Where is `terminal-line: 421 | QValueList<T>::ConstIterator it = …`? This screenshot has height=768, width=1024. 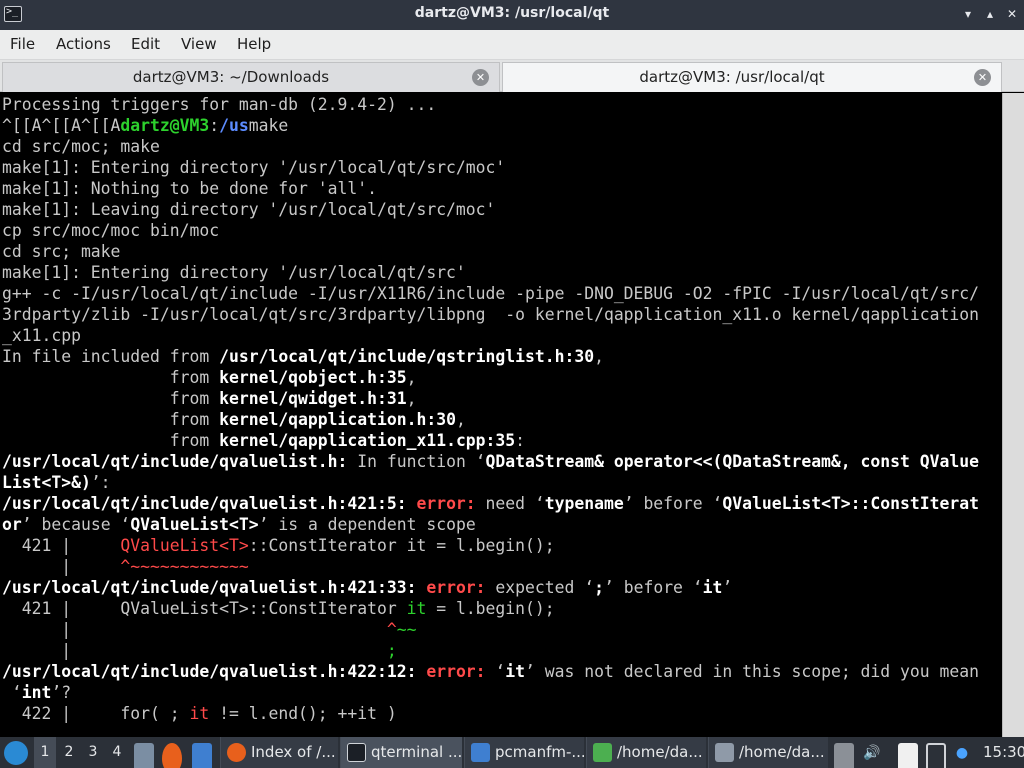 terminal-line: 421 | QValueList<T>::ConstIterator it = … is located at coordinates (501, 608).